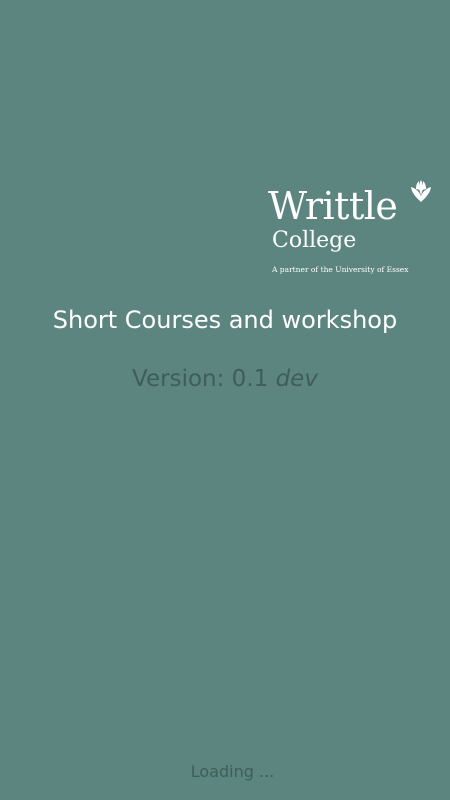 The image size is (450, 800). I want to click on version-channel: dev, so click(296, 379).